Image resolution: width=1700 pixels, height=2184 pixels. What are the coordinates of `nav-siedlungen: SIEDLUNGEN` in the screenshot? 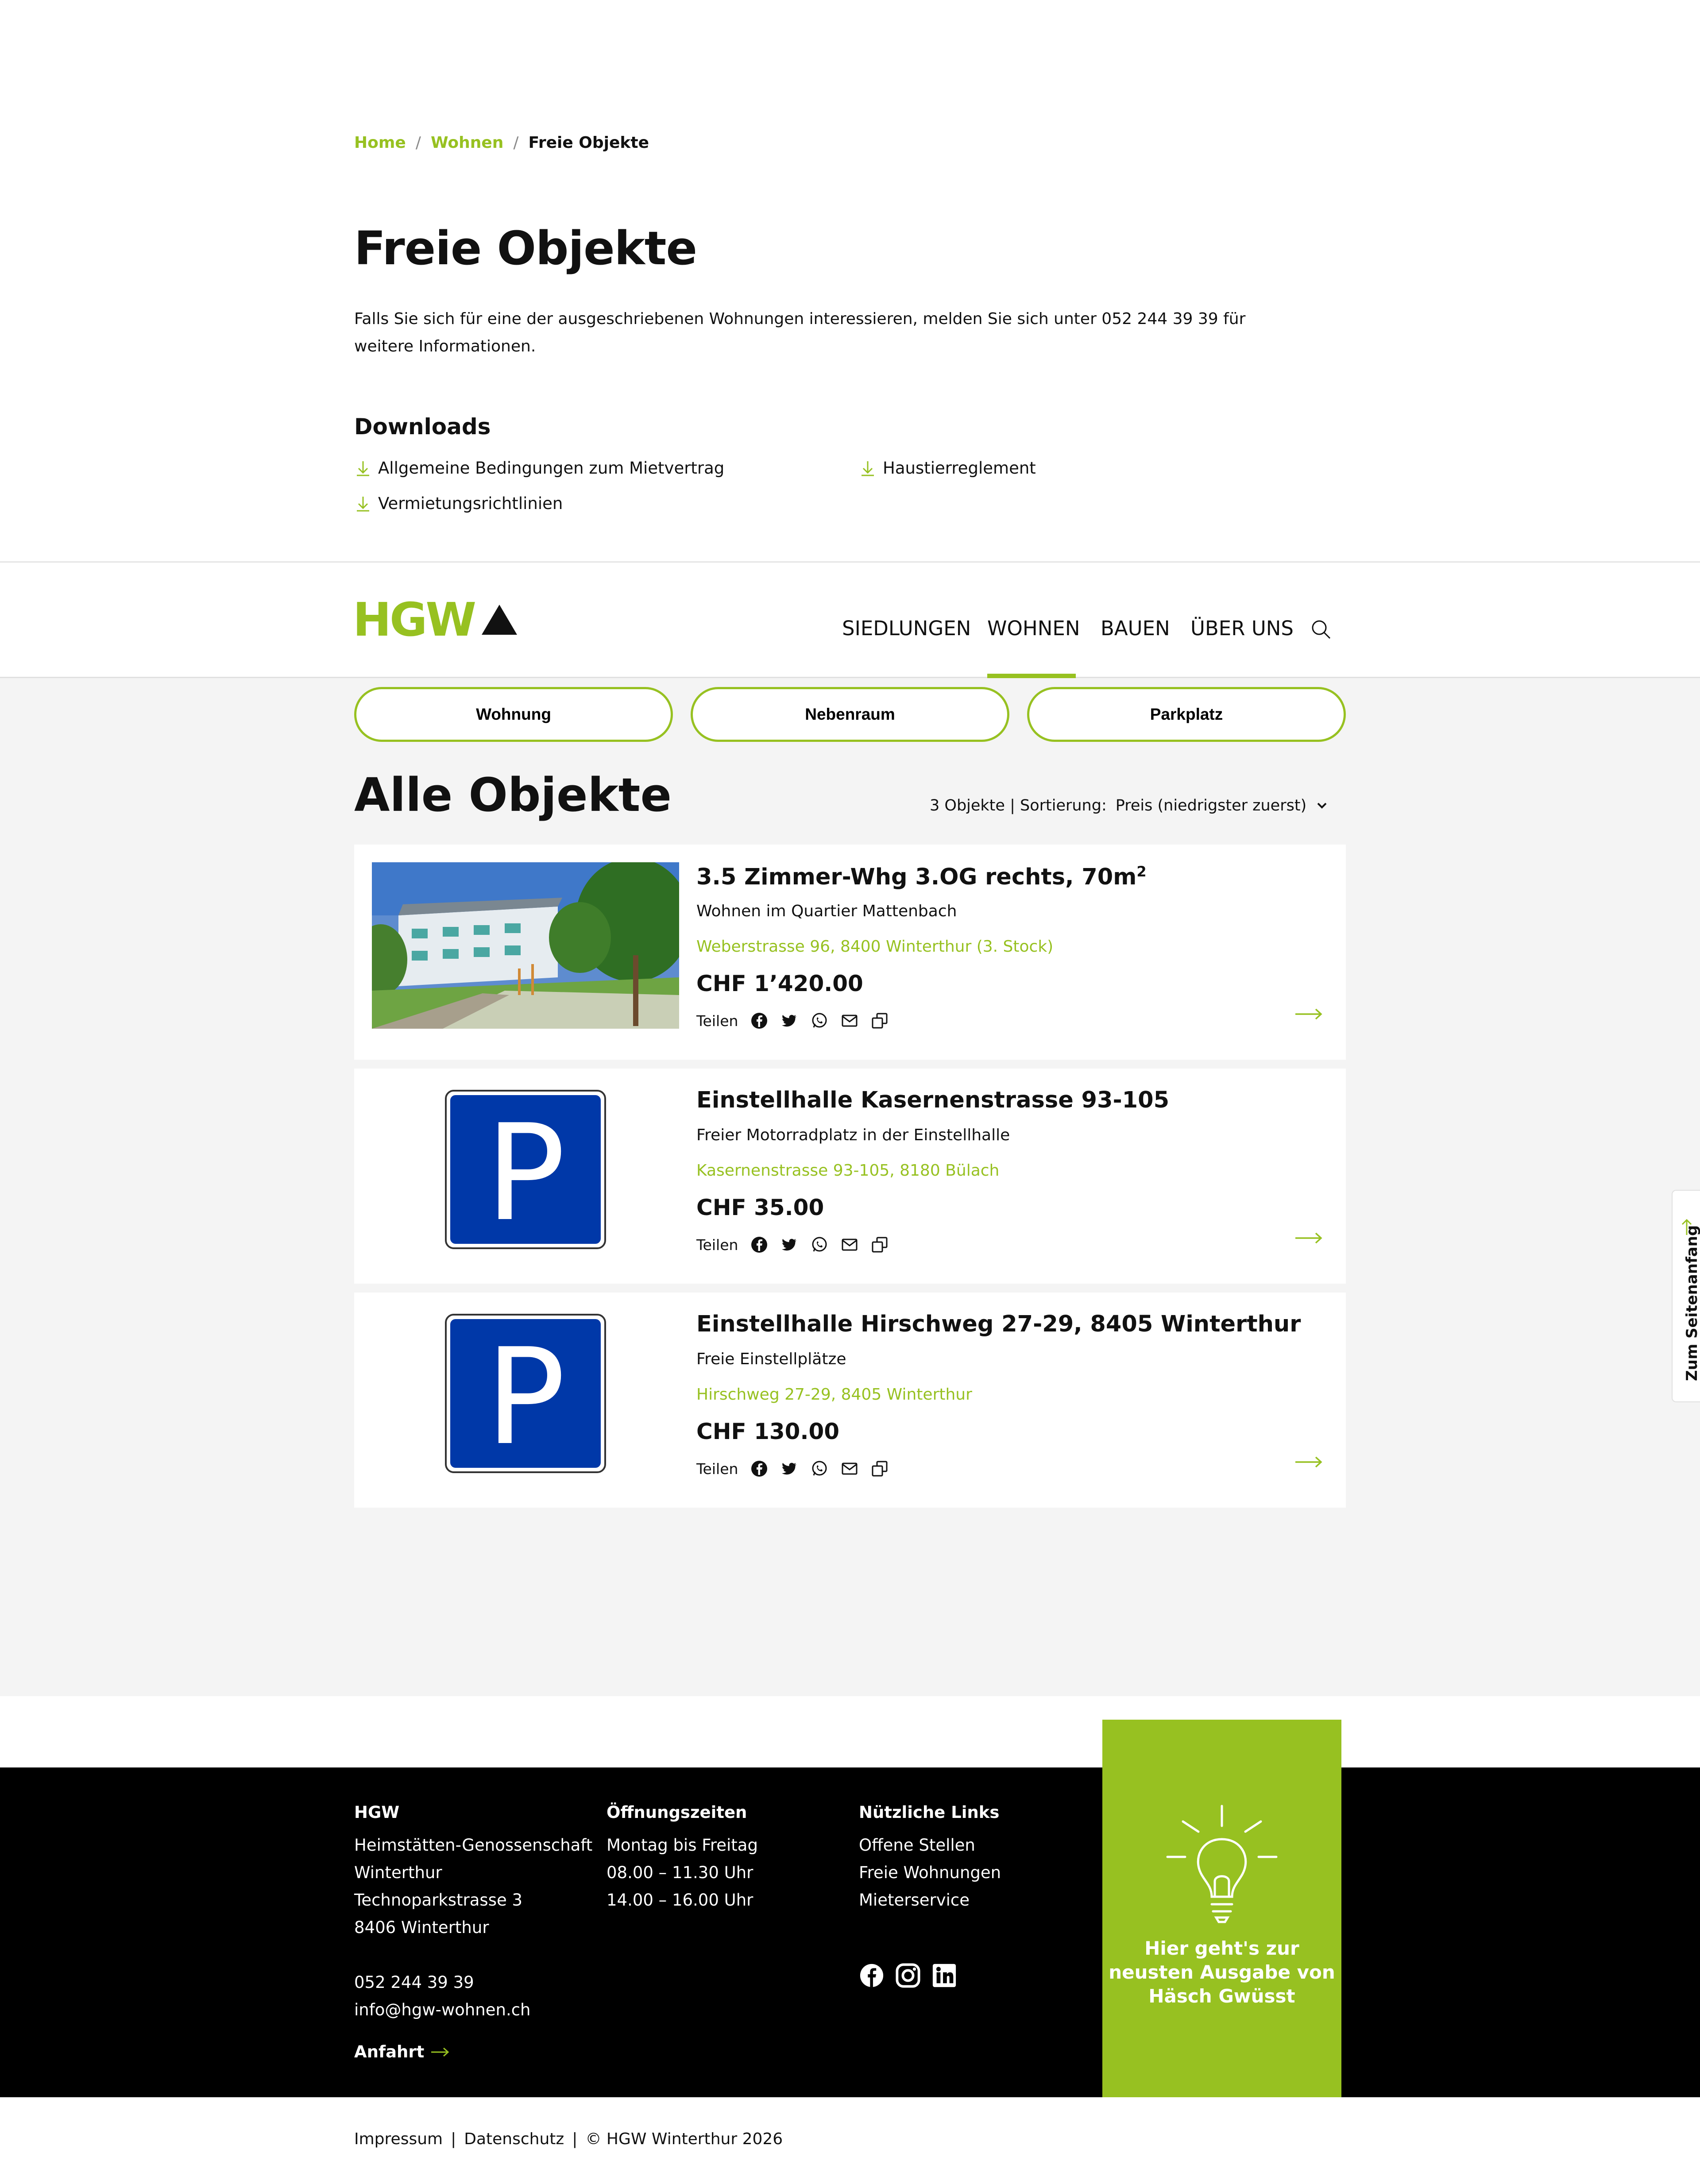 It's located at (906, 628).